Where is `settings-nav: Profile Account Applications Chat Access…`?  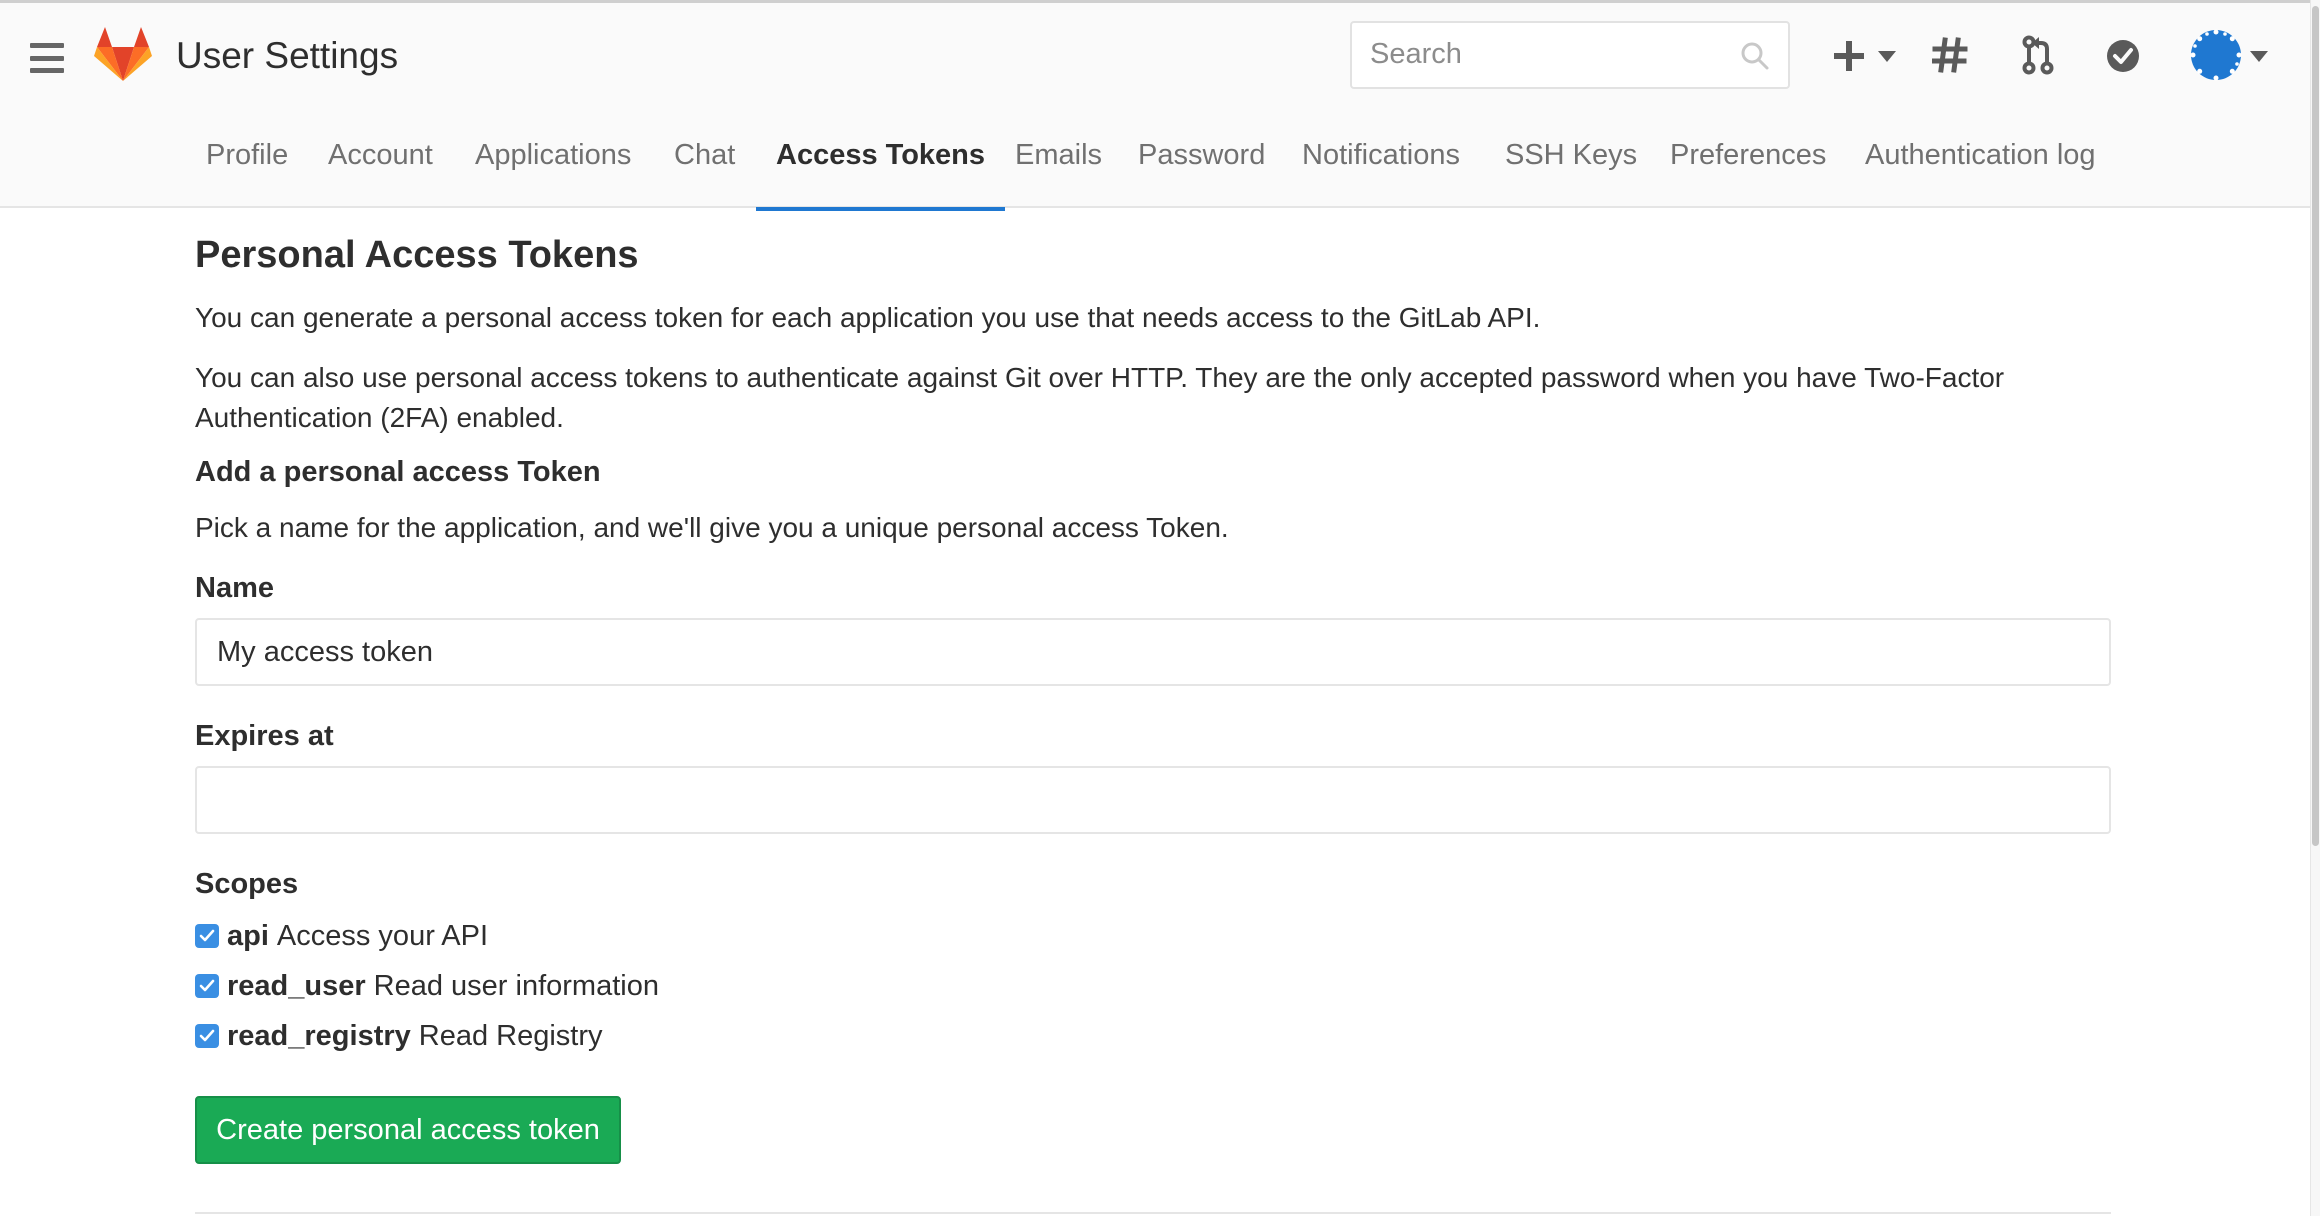 settings-nav: Profile Account Applications Chat Access… is located at coordinates (1155, 166).